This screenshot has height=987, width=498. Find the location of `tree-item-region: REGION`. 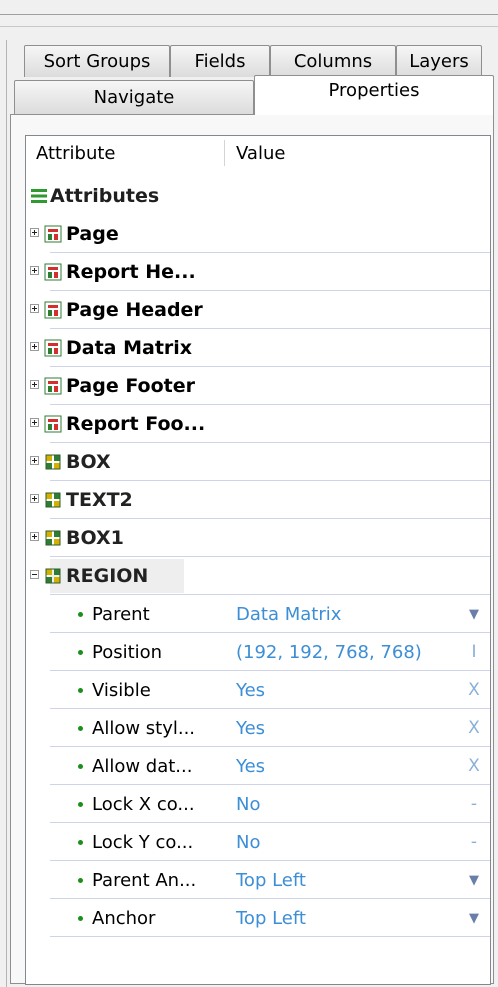

tree-item-region: REGION is located at coordinates (258, 576).